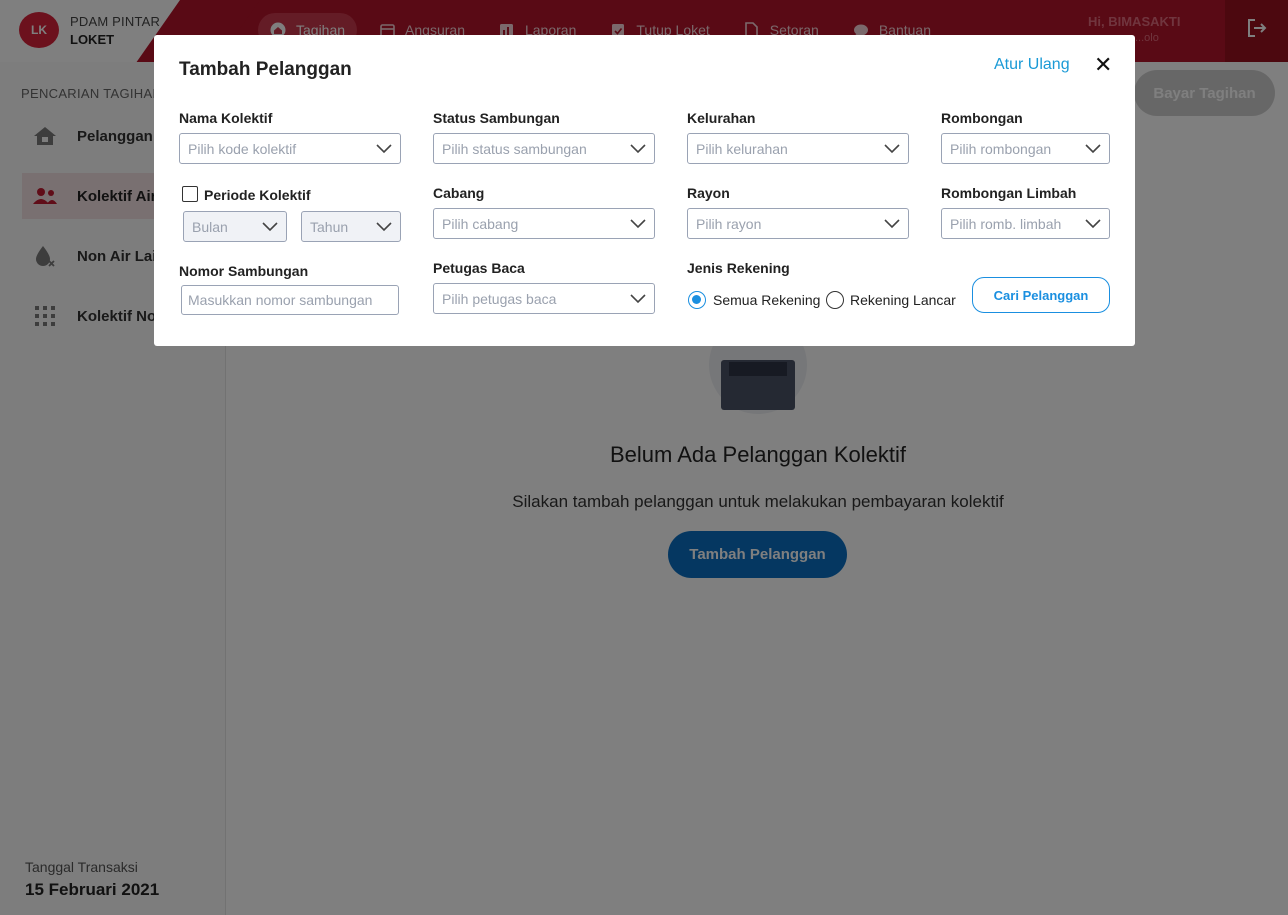  What do you see at coordinates (290, 148) in the screenshot?
I see `nama-kolektif-select: Pilih kode kolektif` at bounding box center [290, 148].